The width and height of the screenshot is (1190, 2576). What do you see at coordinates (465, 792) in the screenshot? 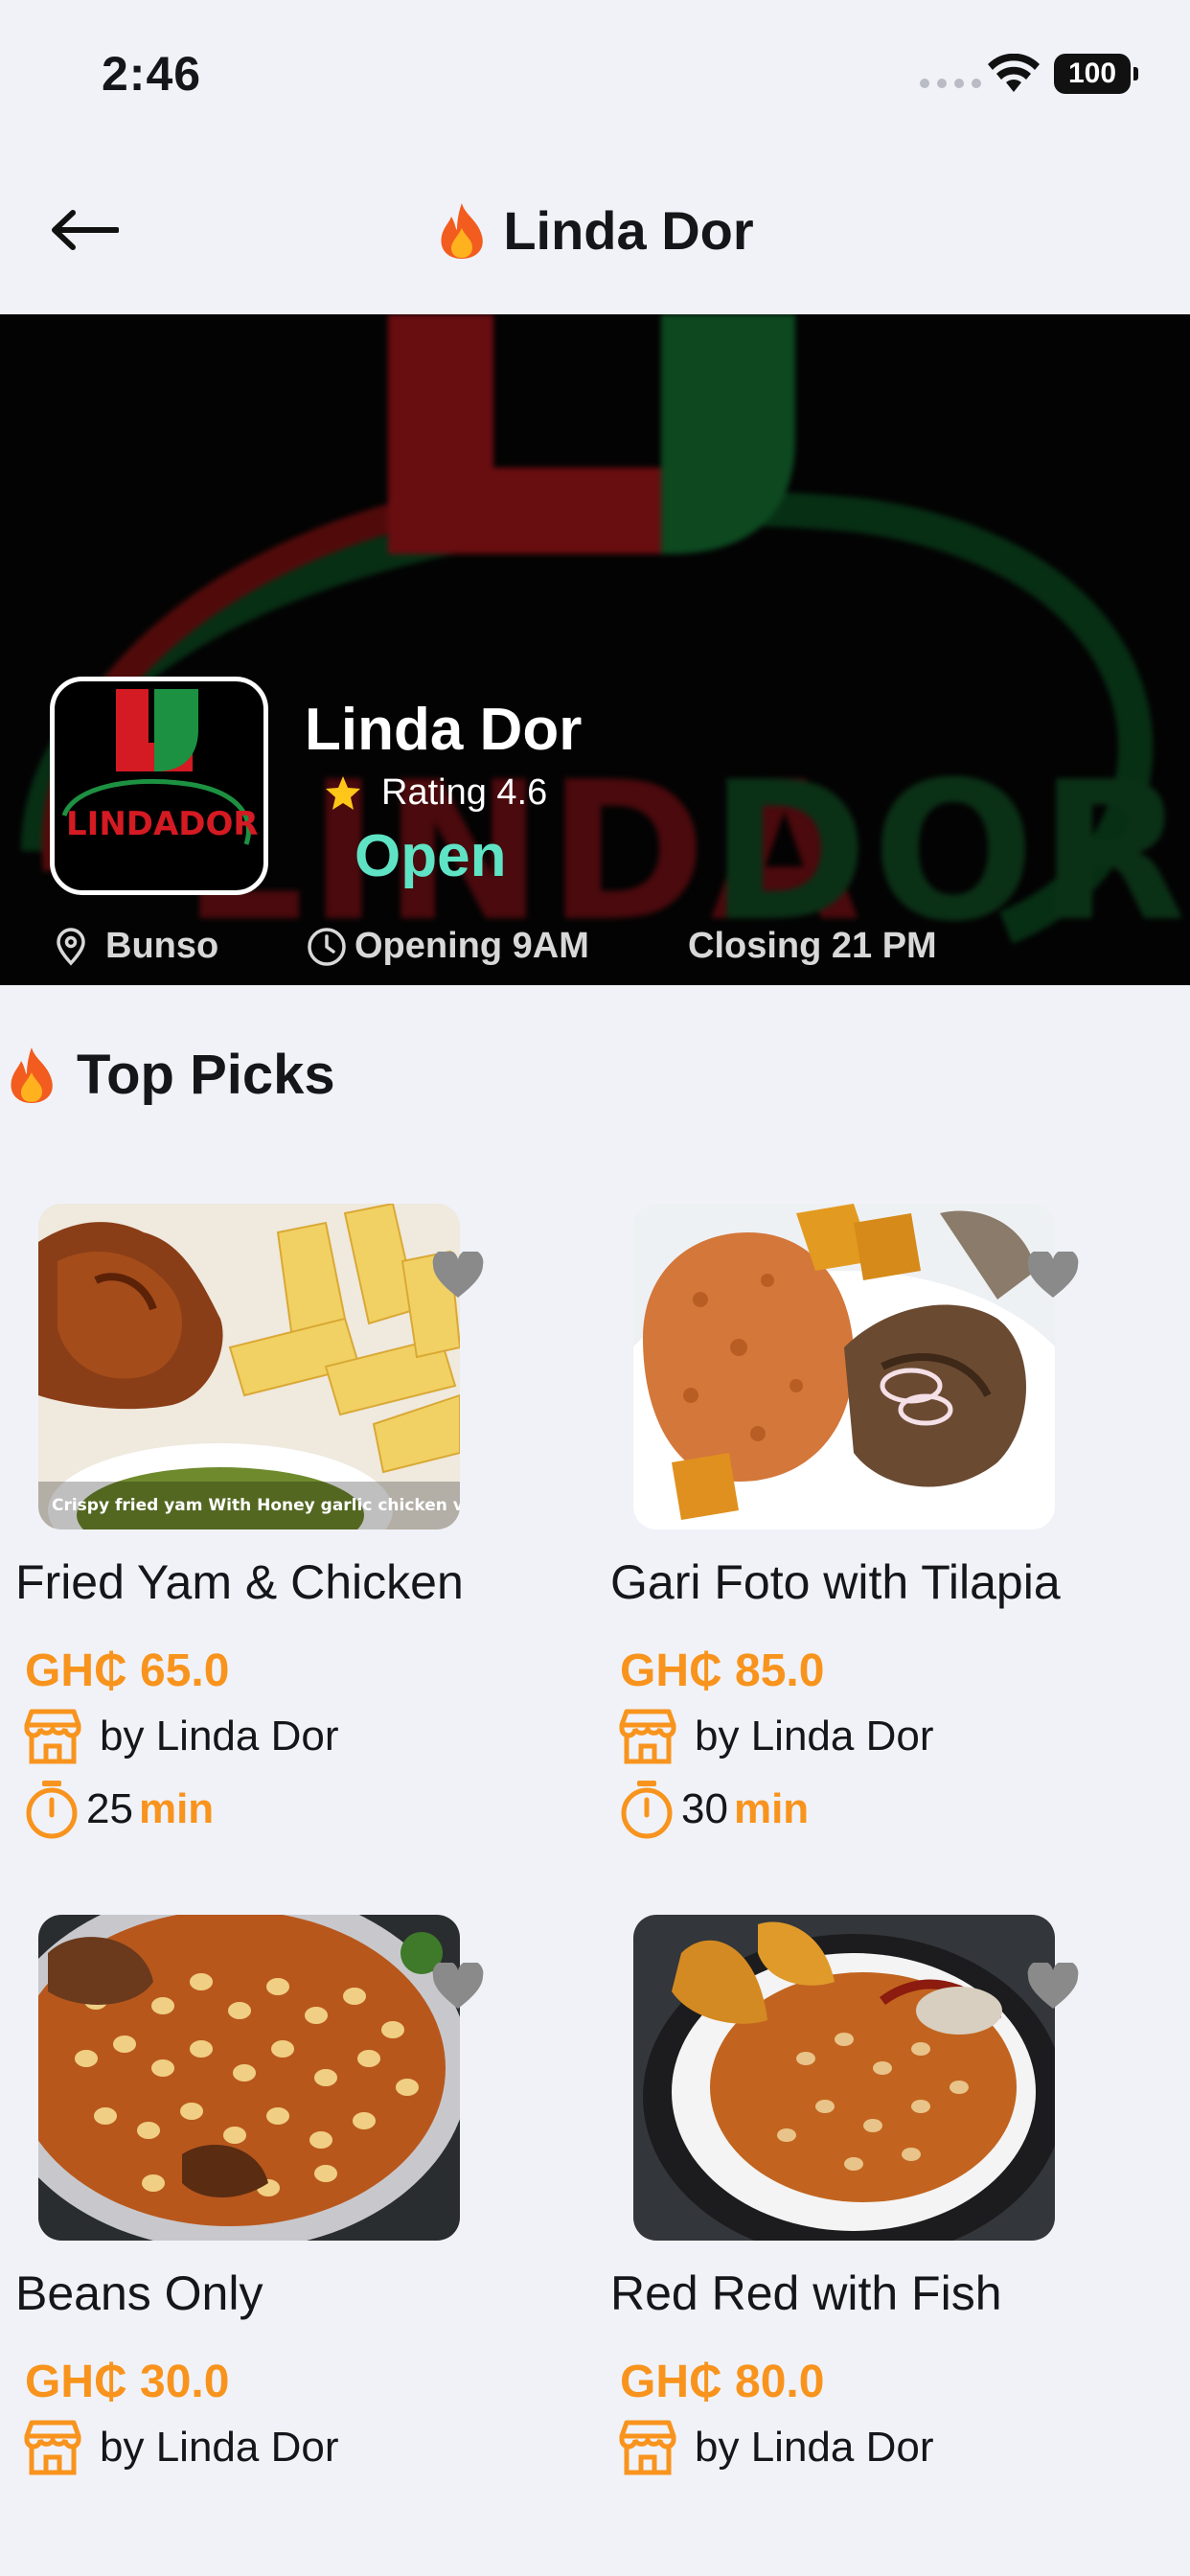
I see `rating-text: Rating 4.6` at bounding box center [465, 792].